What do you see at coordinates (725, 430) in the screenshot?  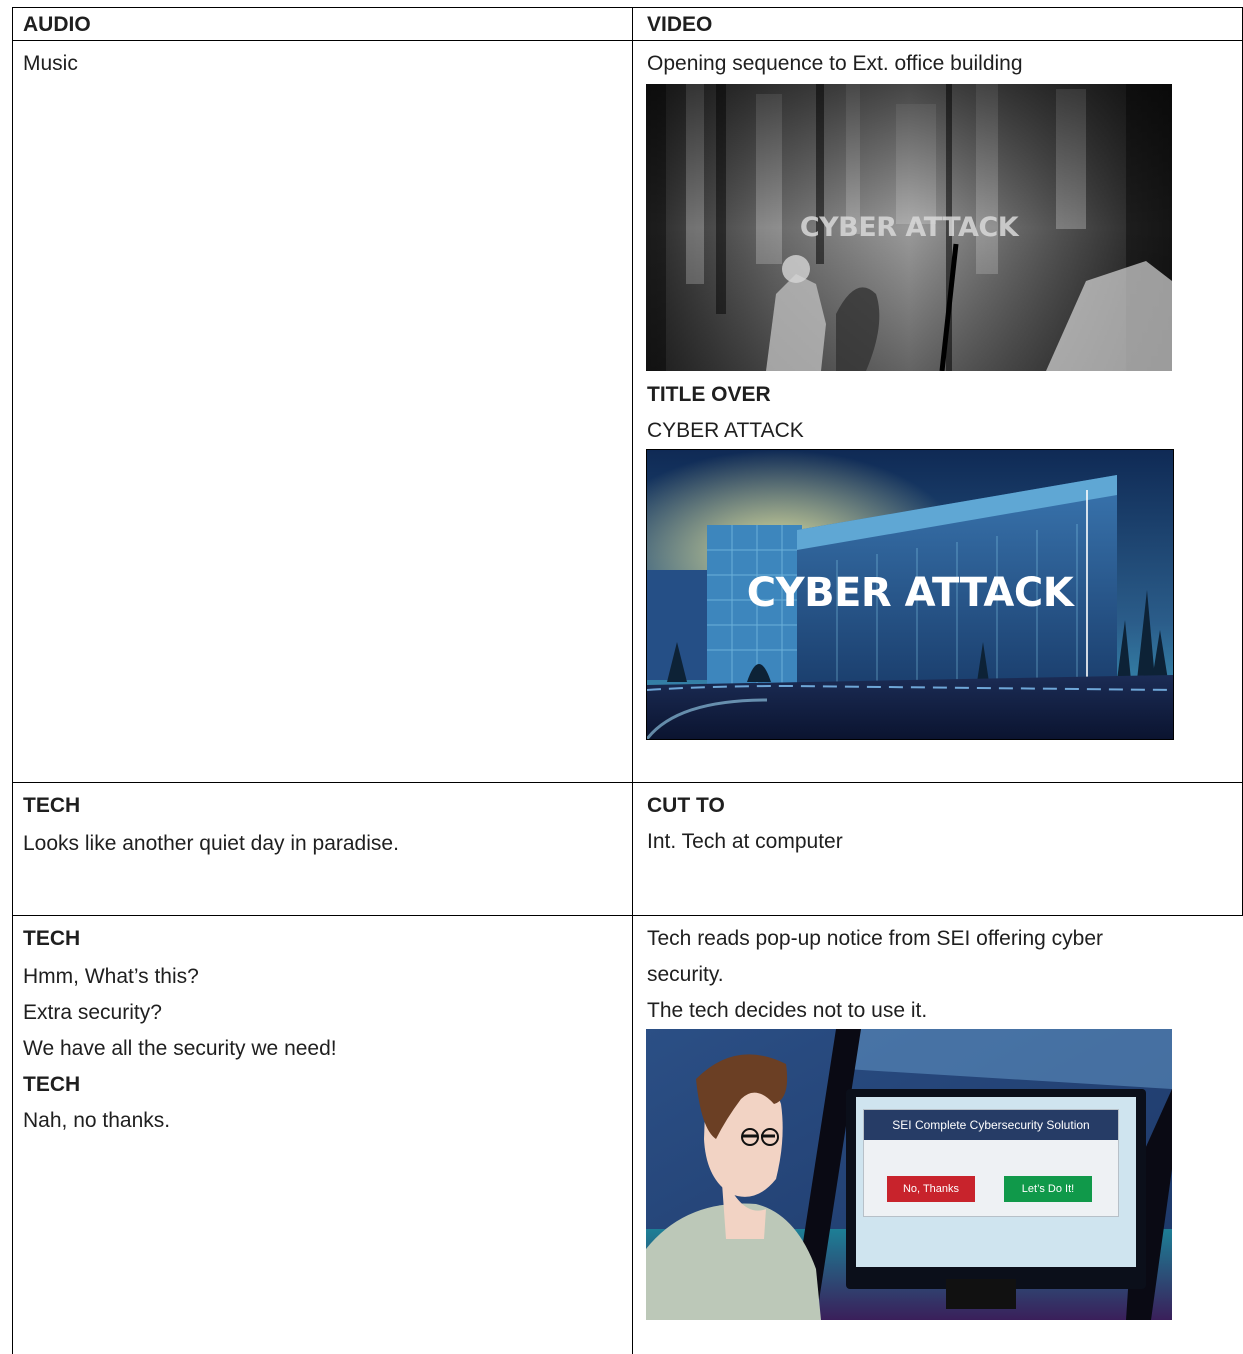 I see `title-over-text: CYBER ATTACK` at bounding box center [725, 430].